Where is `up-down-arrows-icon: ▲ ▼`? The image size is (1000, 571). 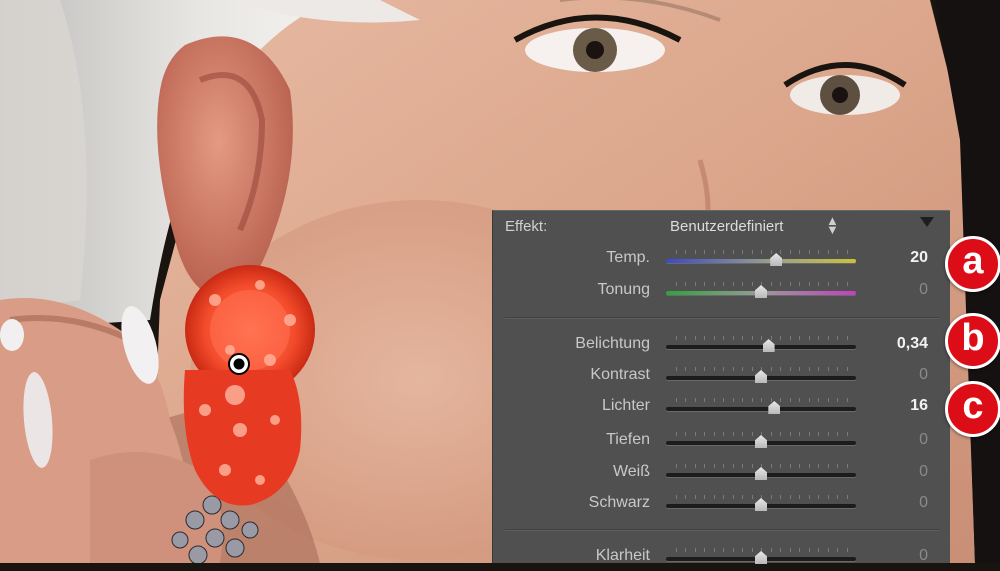 up-down-arrows-icon: ▲ ▼ is located at coordinates (832, 225).